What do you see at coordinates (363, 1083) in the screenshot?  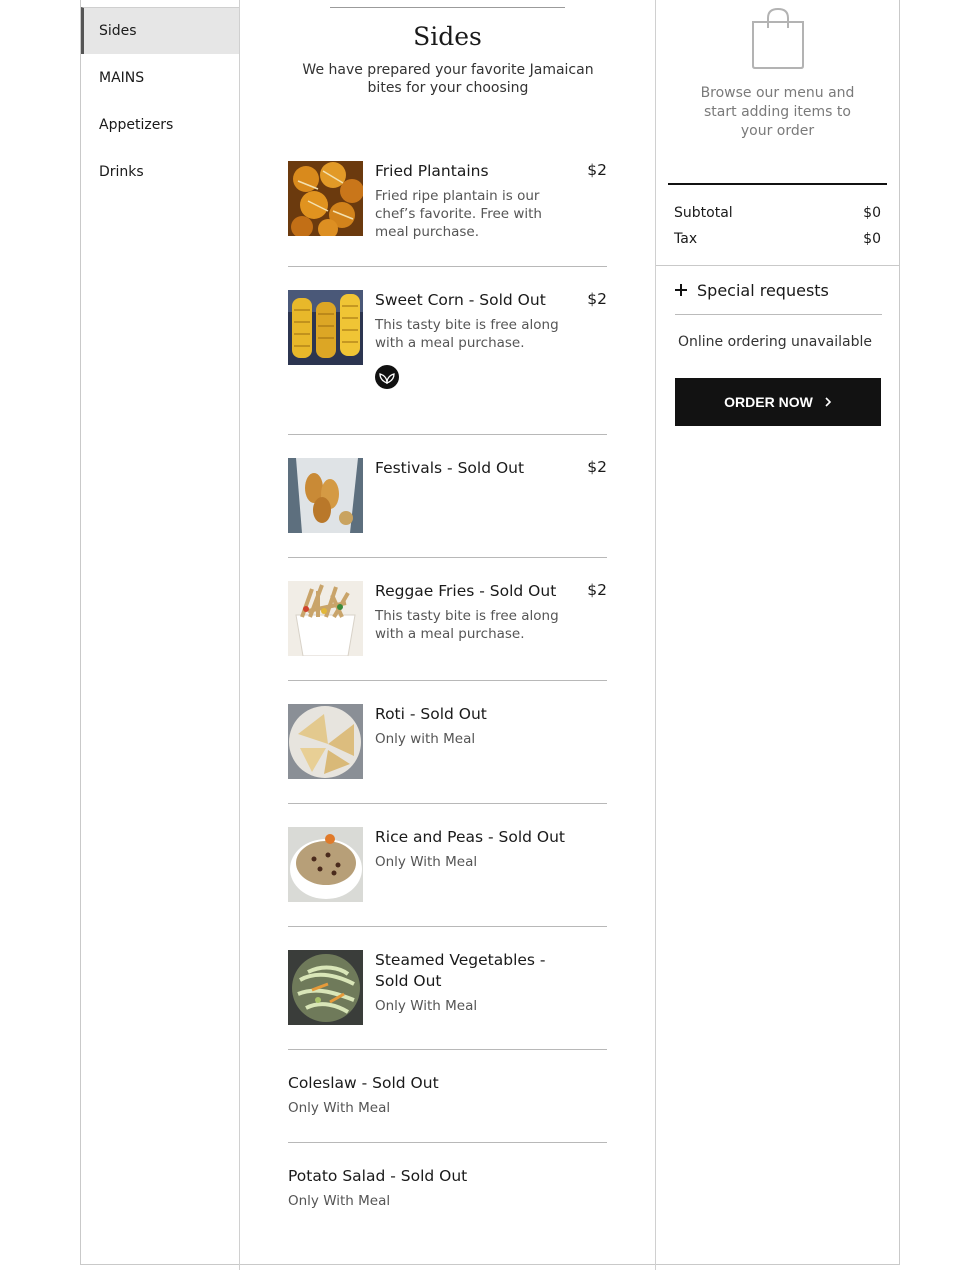 I see `item-name: Coleslaw - Sold Out` at bounding box center [363, 1083].